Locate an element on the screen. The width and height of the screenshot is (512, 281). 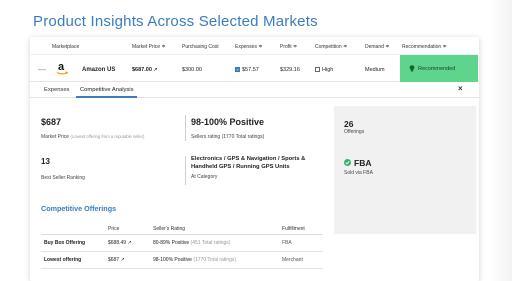
col-marketplace: Marketplace is located at coordinates (65, 47).